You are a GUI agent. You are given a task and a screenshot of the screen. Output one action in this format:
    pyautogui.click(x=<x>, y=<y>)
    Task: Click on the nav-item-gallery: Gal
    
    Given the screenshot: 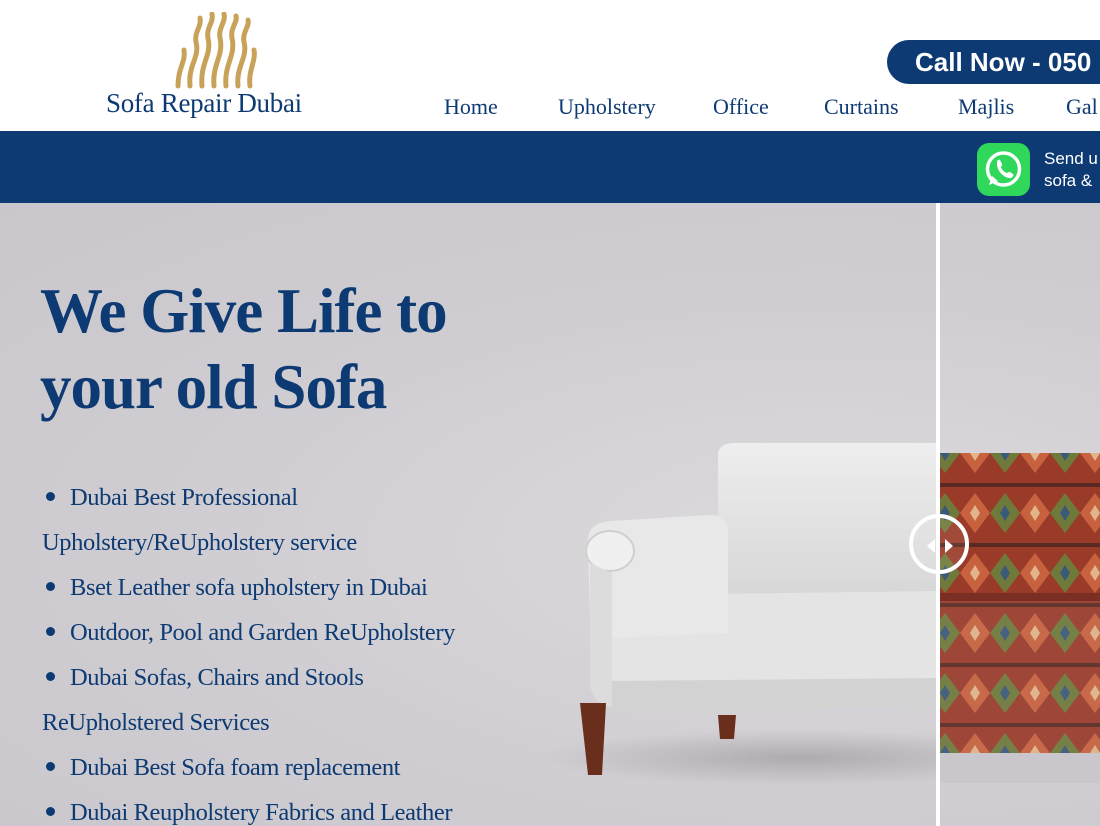 What is the action you would take?
    pyautogui.click(x=1082, y=107)
    